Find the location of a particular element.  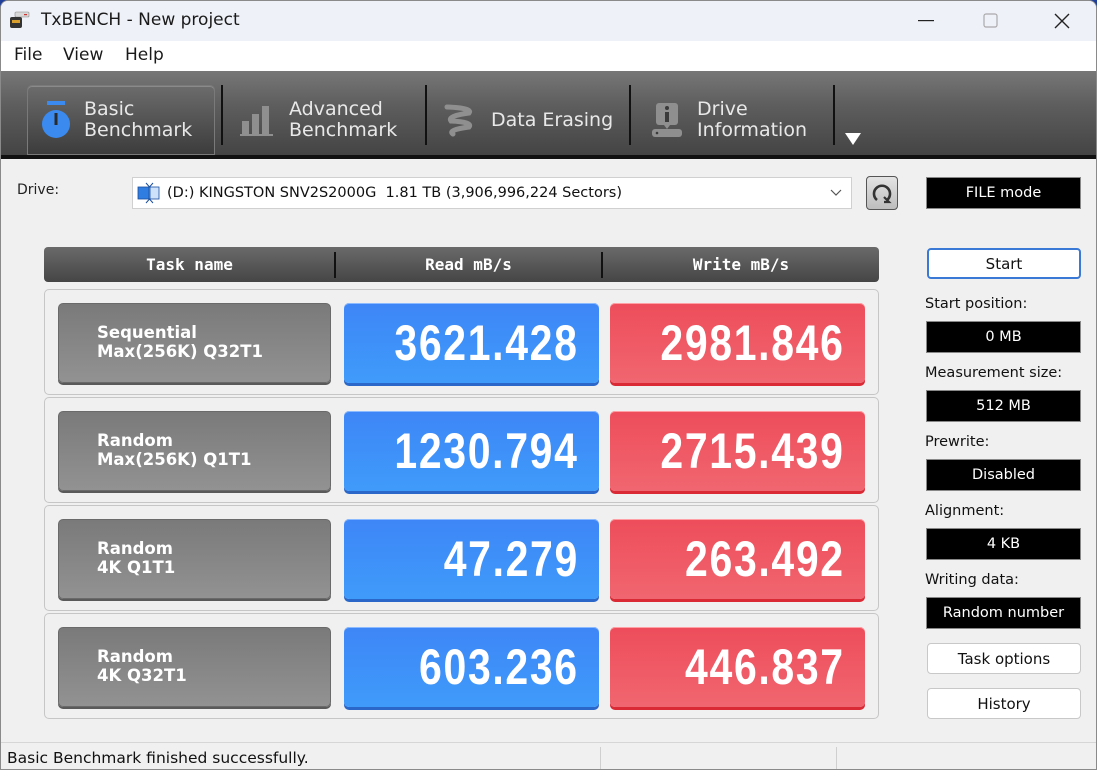

header-read: Read mB/s is located at coordinates (468, 264).